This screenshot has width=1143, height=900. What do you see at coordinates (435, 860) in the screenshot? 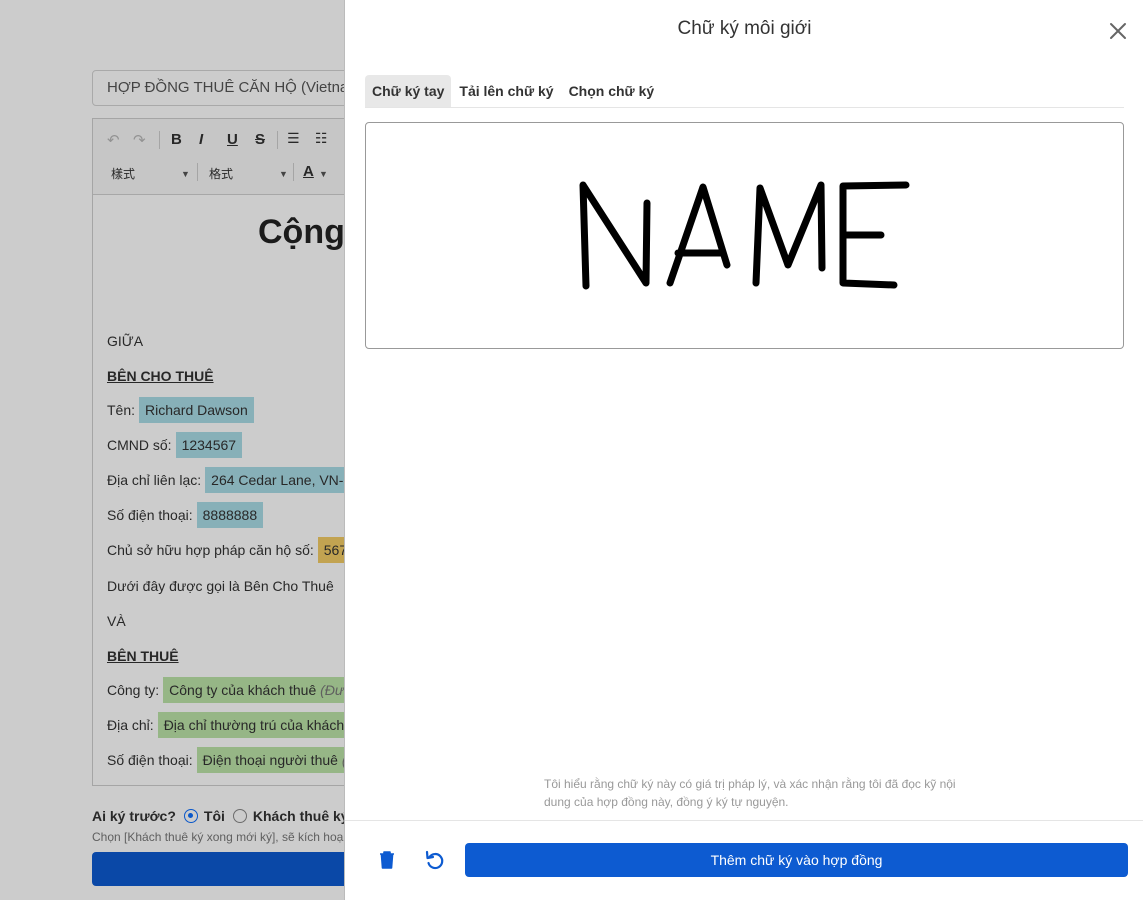
I see `reset-icon` at bounding box center [435, 860].